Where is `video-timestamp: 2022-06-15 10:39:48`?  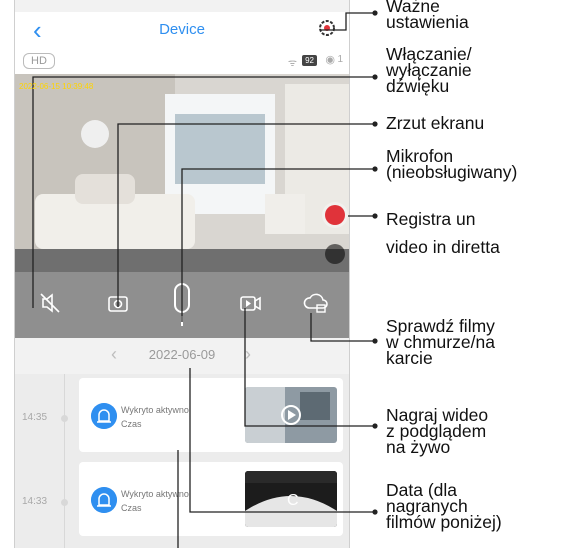 video-timestamp: 2022-06-15 10:39:48 is located at coordinates (56, 86).